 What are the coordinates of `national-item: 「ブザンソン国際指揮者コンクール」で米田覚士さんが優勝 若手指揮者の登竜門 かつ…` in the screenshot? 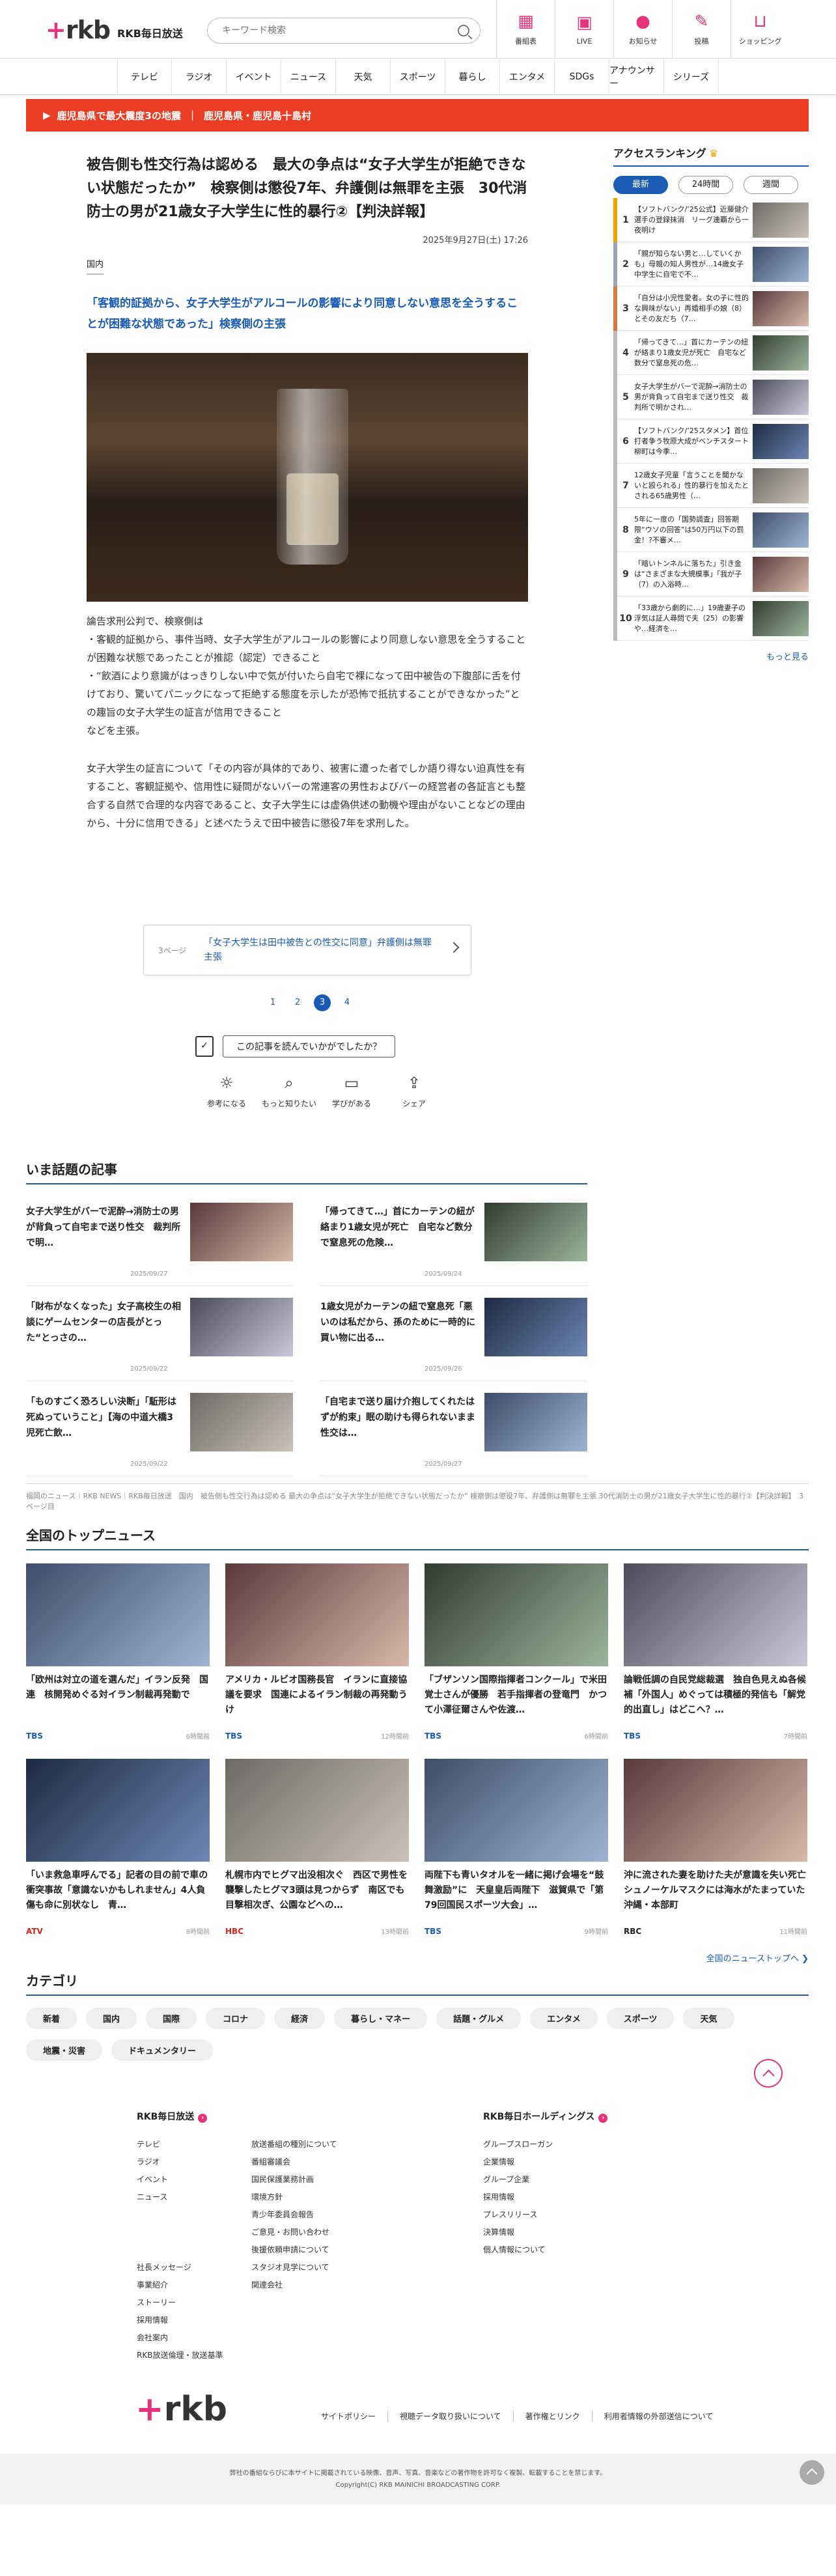 It's located at (516, 1655).